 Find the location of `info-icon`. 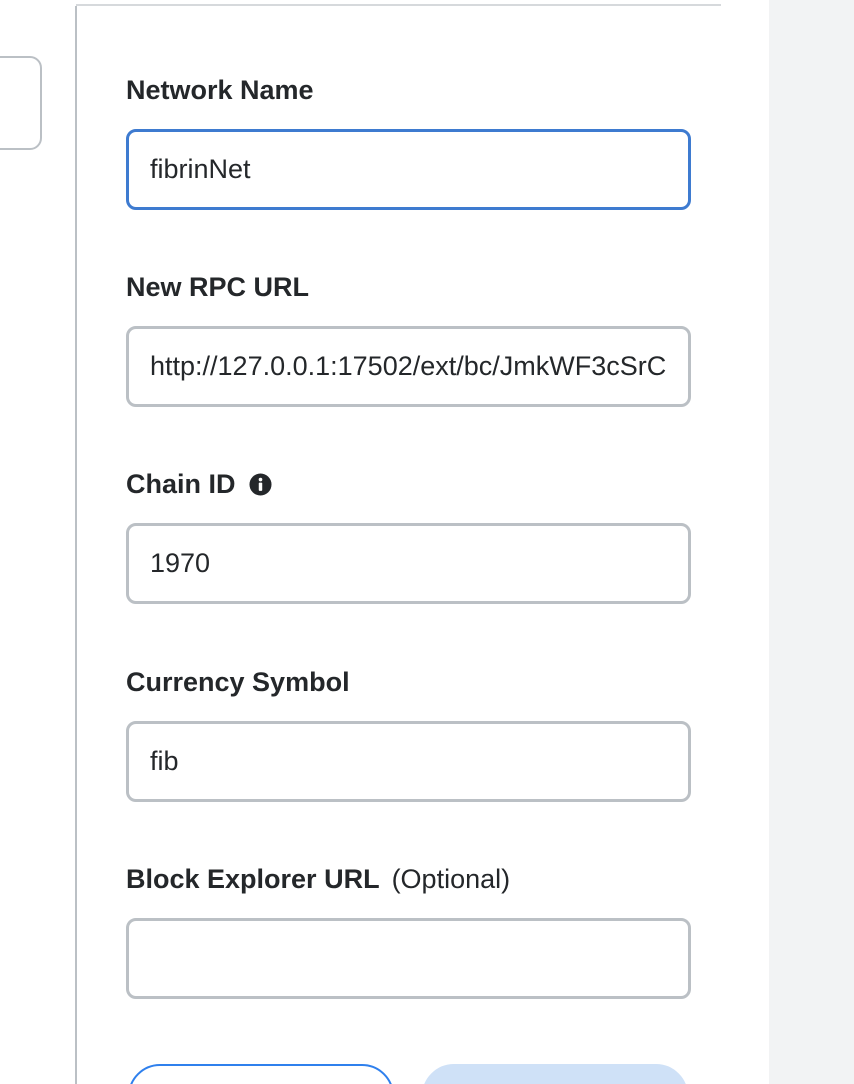

info-icon is located at coordinates (260, 484).